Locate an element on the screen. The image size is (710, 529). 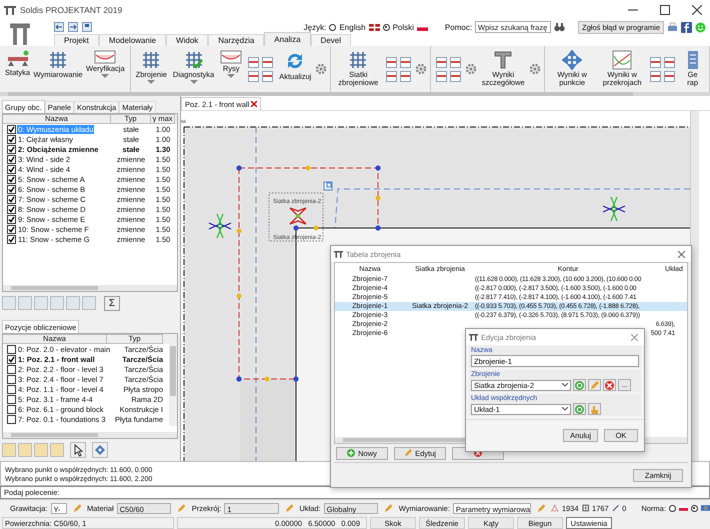
ribbon-tab: Analiza is located at coordinates (287, 39).